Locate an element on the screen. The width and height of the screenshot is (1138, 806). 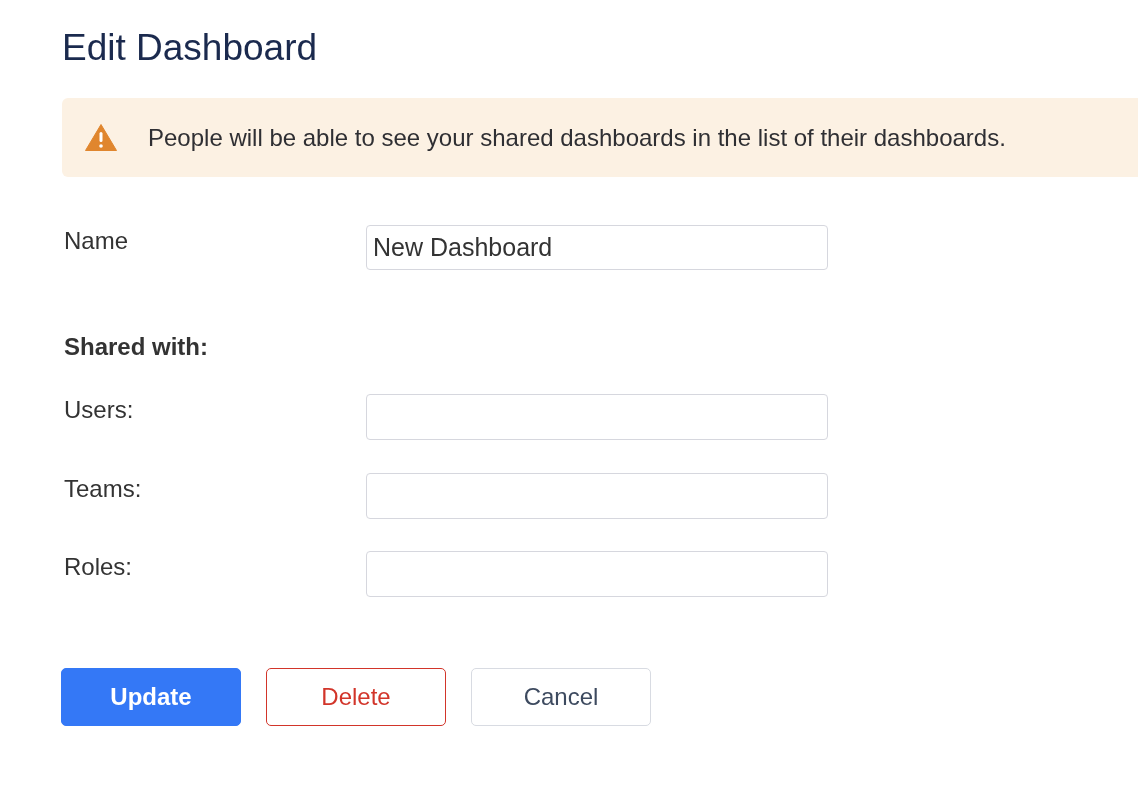
field-label: Users: is located at coordinates (99, 410).